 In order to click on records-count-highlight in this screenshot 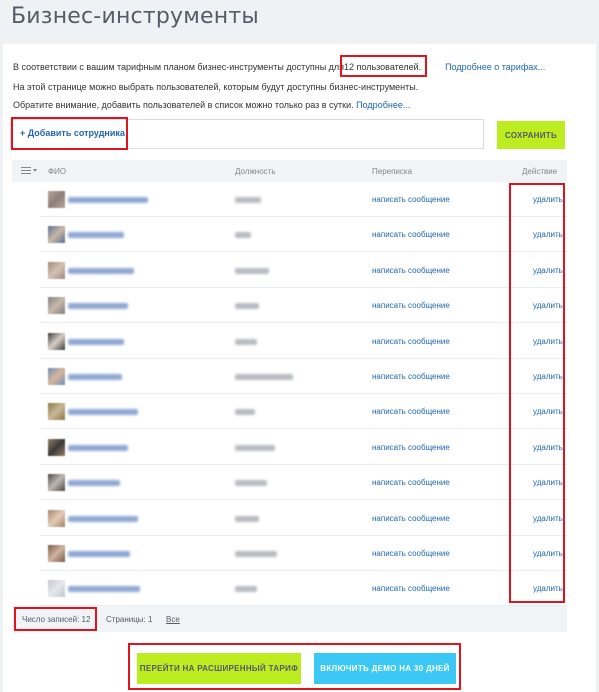, I will do `click(55, 619)`.